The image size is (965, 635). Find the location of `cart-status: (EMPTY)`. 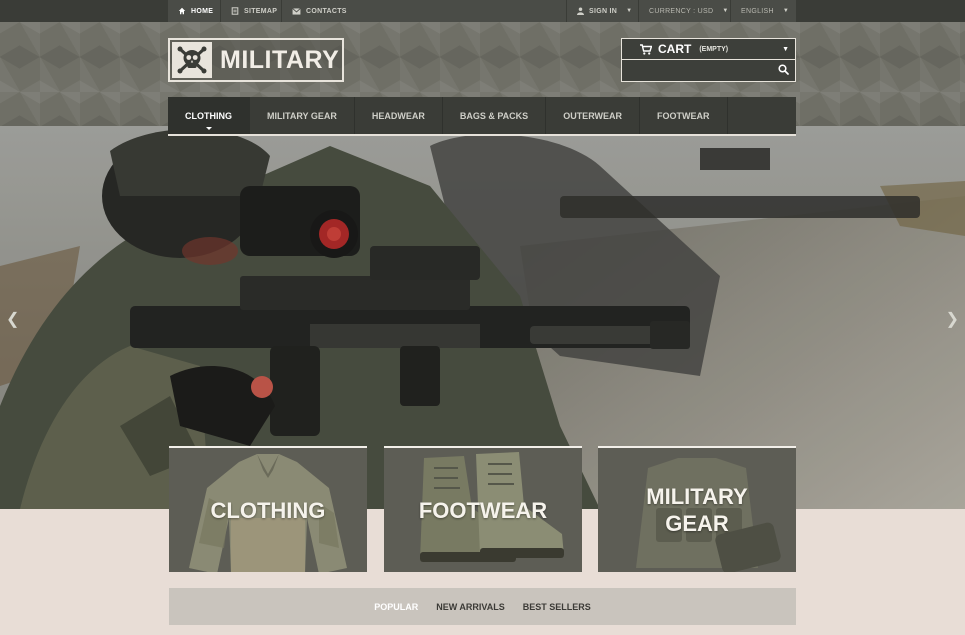

cart-status: (EMPTY) is located at coordinates (714, 49).